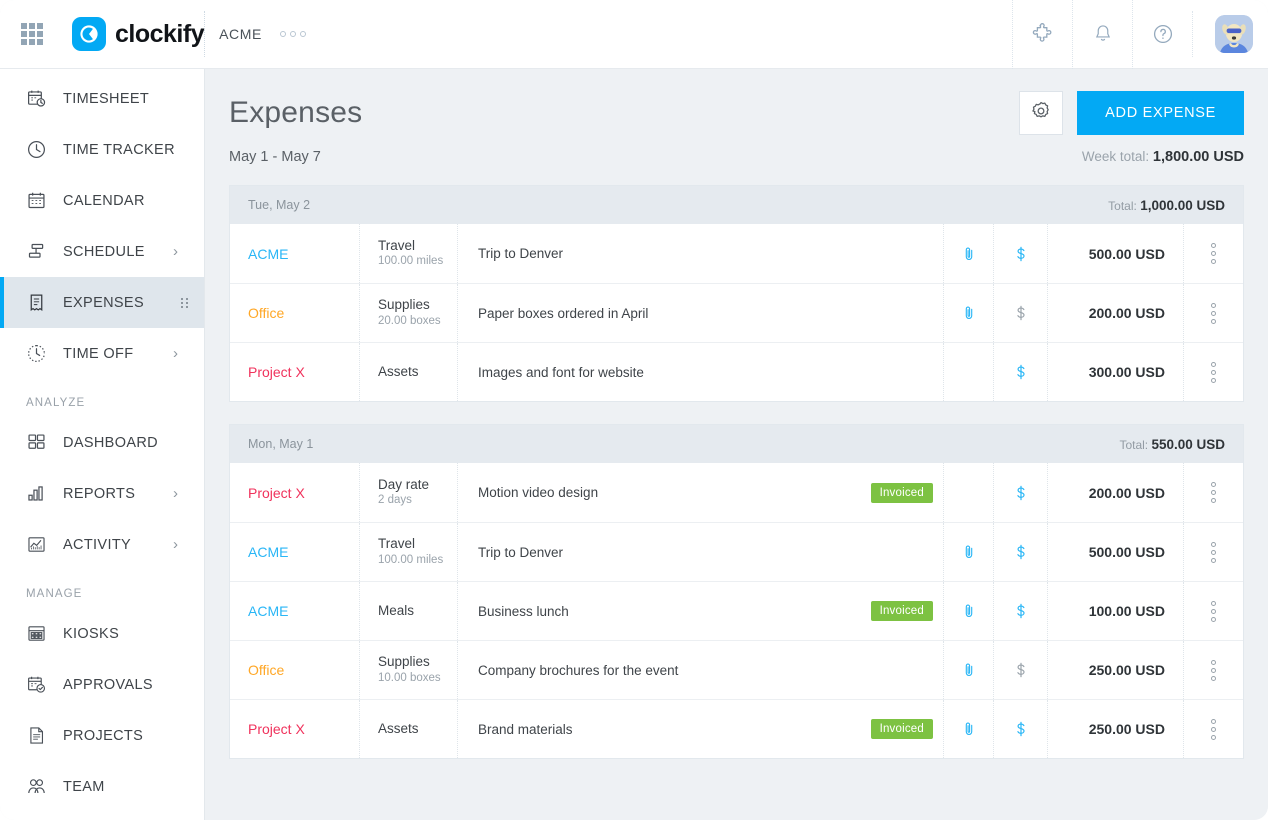 This screenshot has height=820, width=1268. What do you see at coordinates (645, 372) in the screenshot?
I see `row-description: Images and font for website` at bounding box center [645, 372].